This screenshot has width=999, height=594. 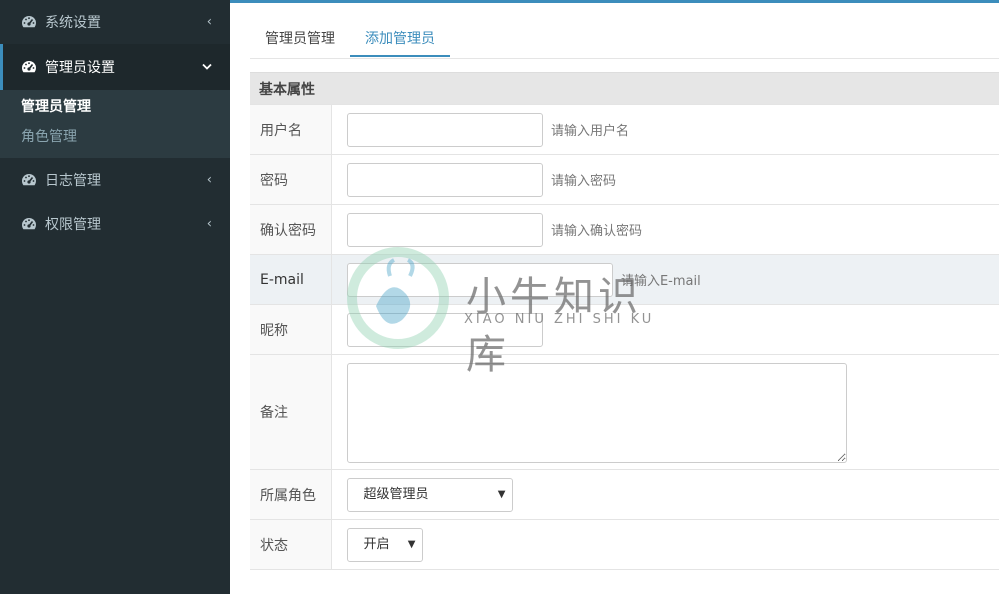 I want to click on section-title: 基本属性, so click(x=624, y=88).